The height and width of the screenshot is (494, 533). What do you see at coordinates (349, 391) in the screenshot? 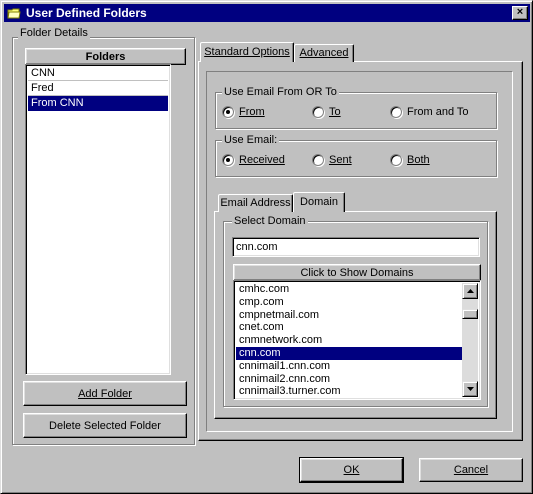
I see `domain-list-item: cnnimail3.turner.com` at bounding box center [349, 391].